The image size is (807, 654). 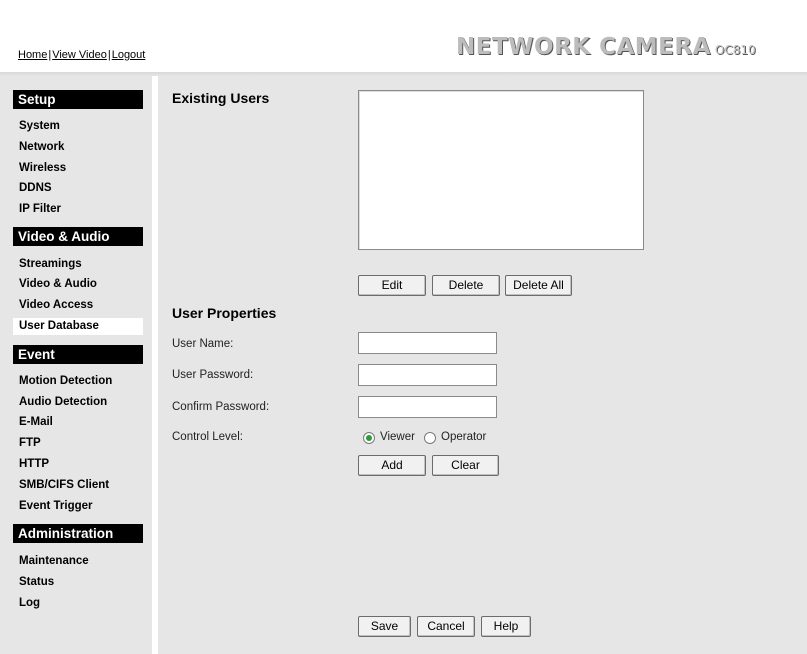 What do you see at coordinates (56, 305) in the screenshot?
I see `sidebar-item-video-access: Video Access` at bounding box center [56, 305].